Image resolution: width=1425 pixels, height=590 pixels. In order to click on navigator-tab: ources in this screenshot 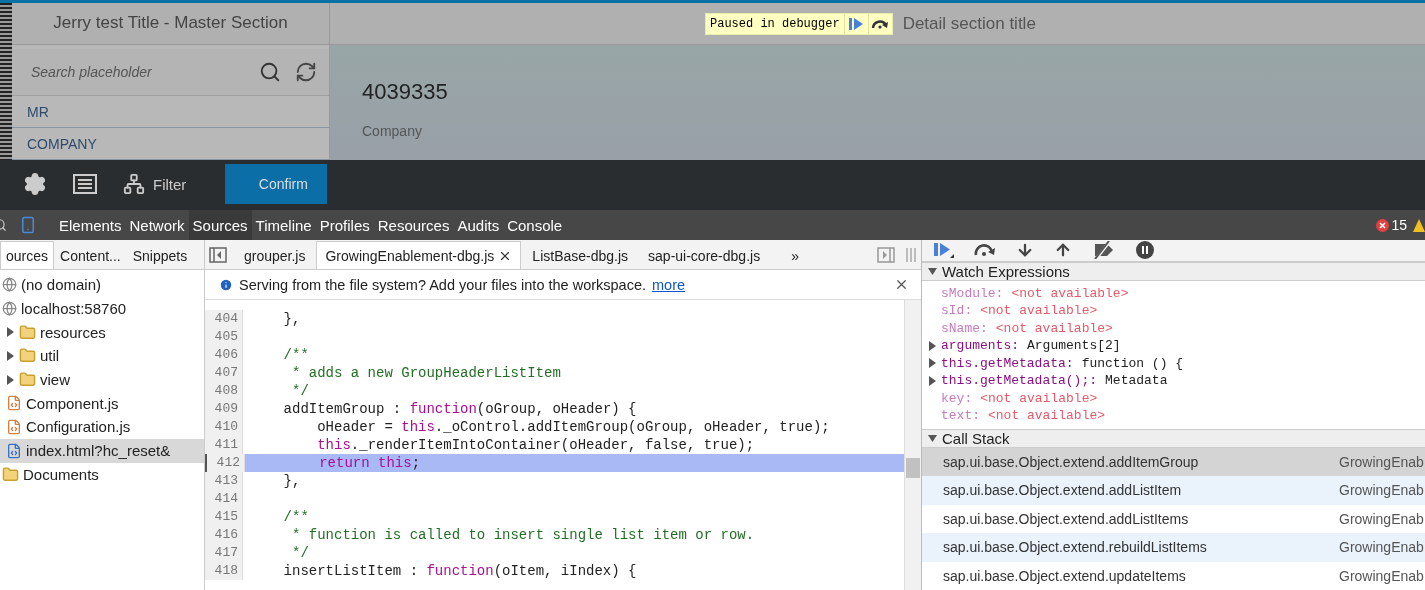, I will do `click(27, 255)`.